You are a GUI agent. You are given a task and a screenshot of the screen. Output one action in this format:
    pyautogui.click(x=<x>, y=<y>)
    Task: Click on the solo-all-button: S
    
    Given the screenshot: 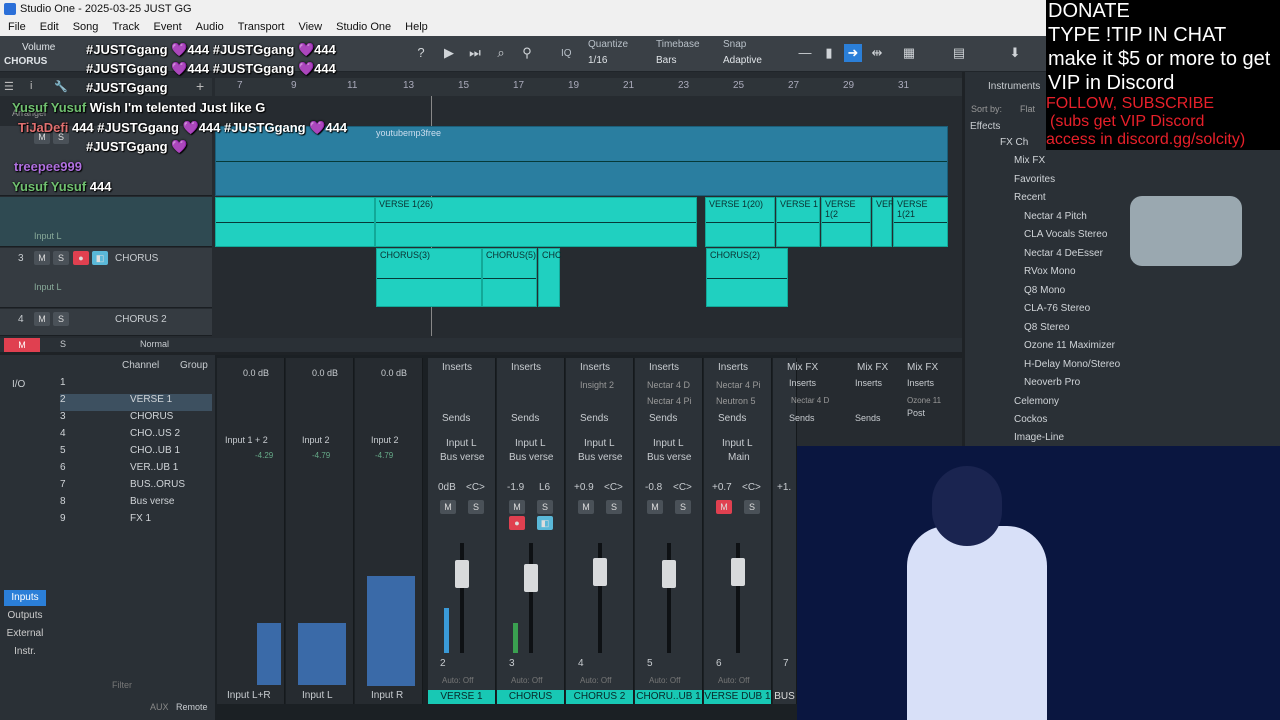 What is the action you would take?
    pyautogui.click(x=63, y=344)
    